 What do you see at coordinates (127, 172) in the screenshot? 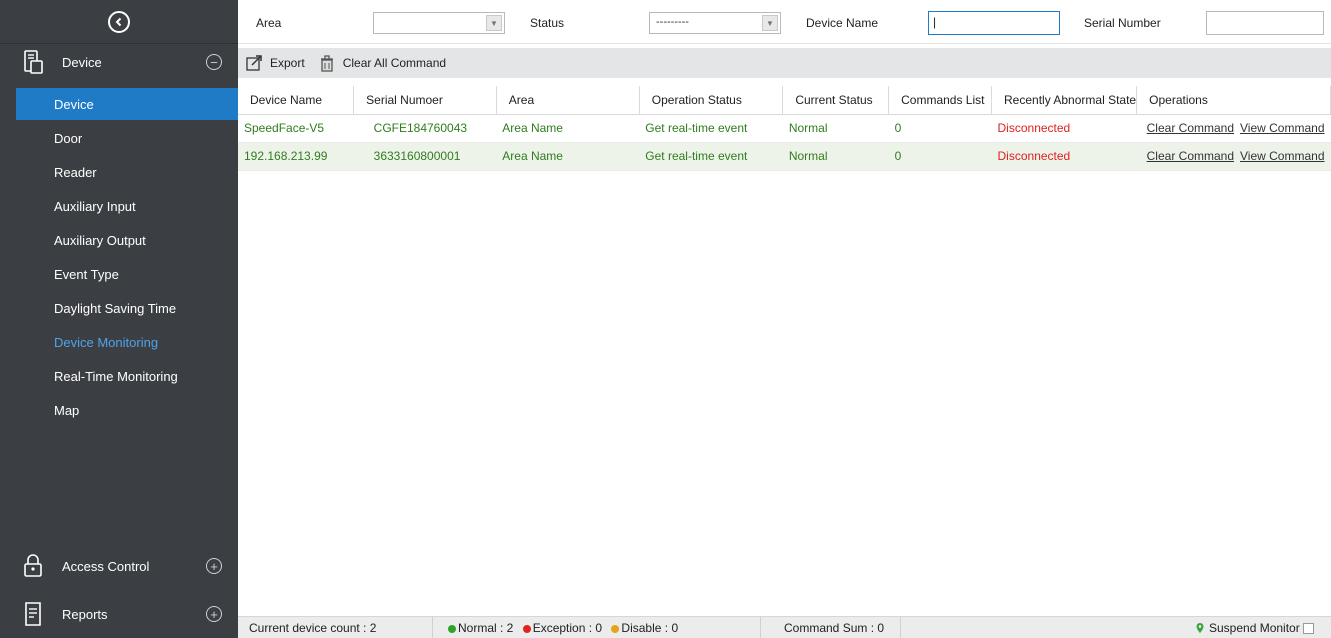
I see `sidebar-item-reader: Reader` at bounding box center [127, 172].